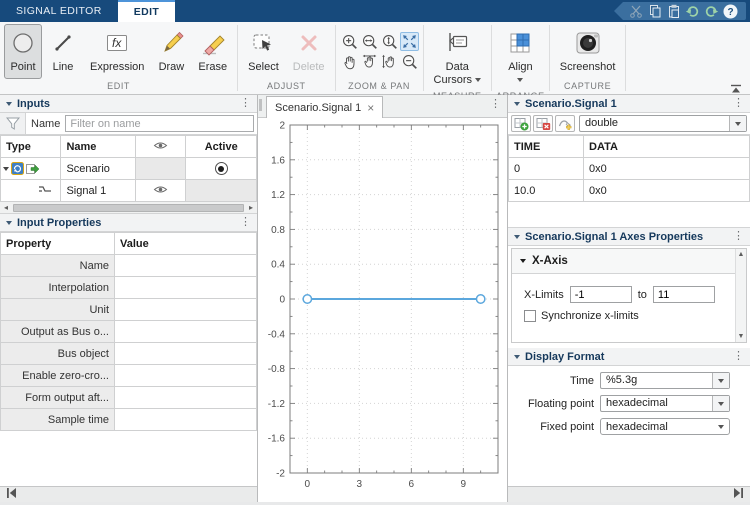 The width and height of the screenshot is (750, 505). I want to click on delete-x-icon, so click(309, 44).